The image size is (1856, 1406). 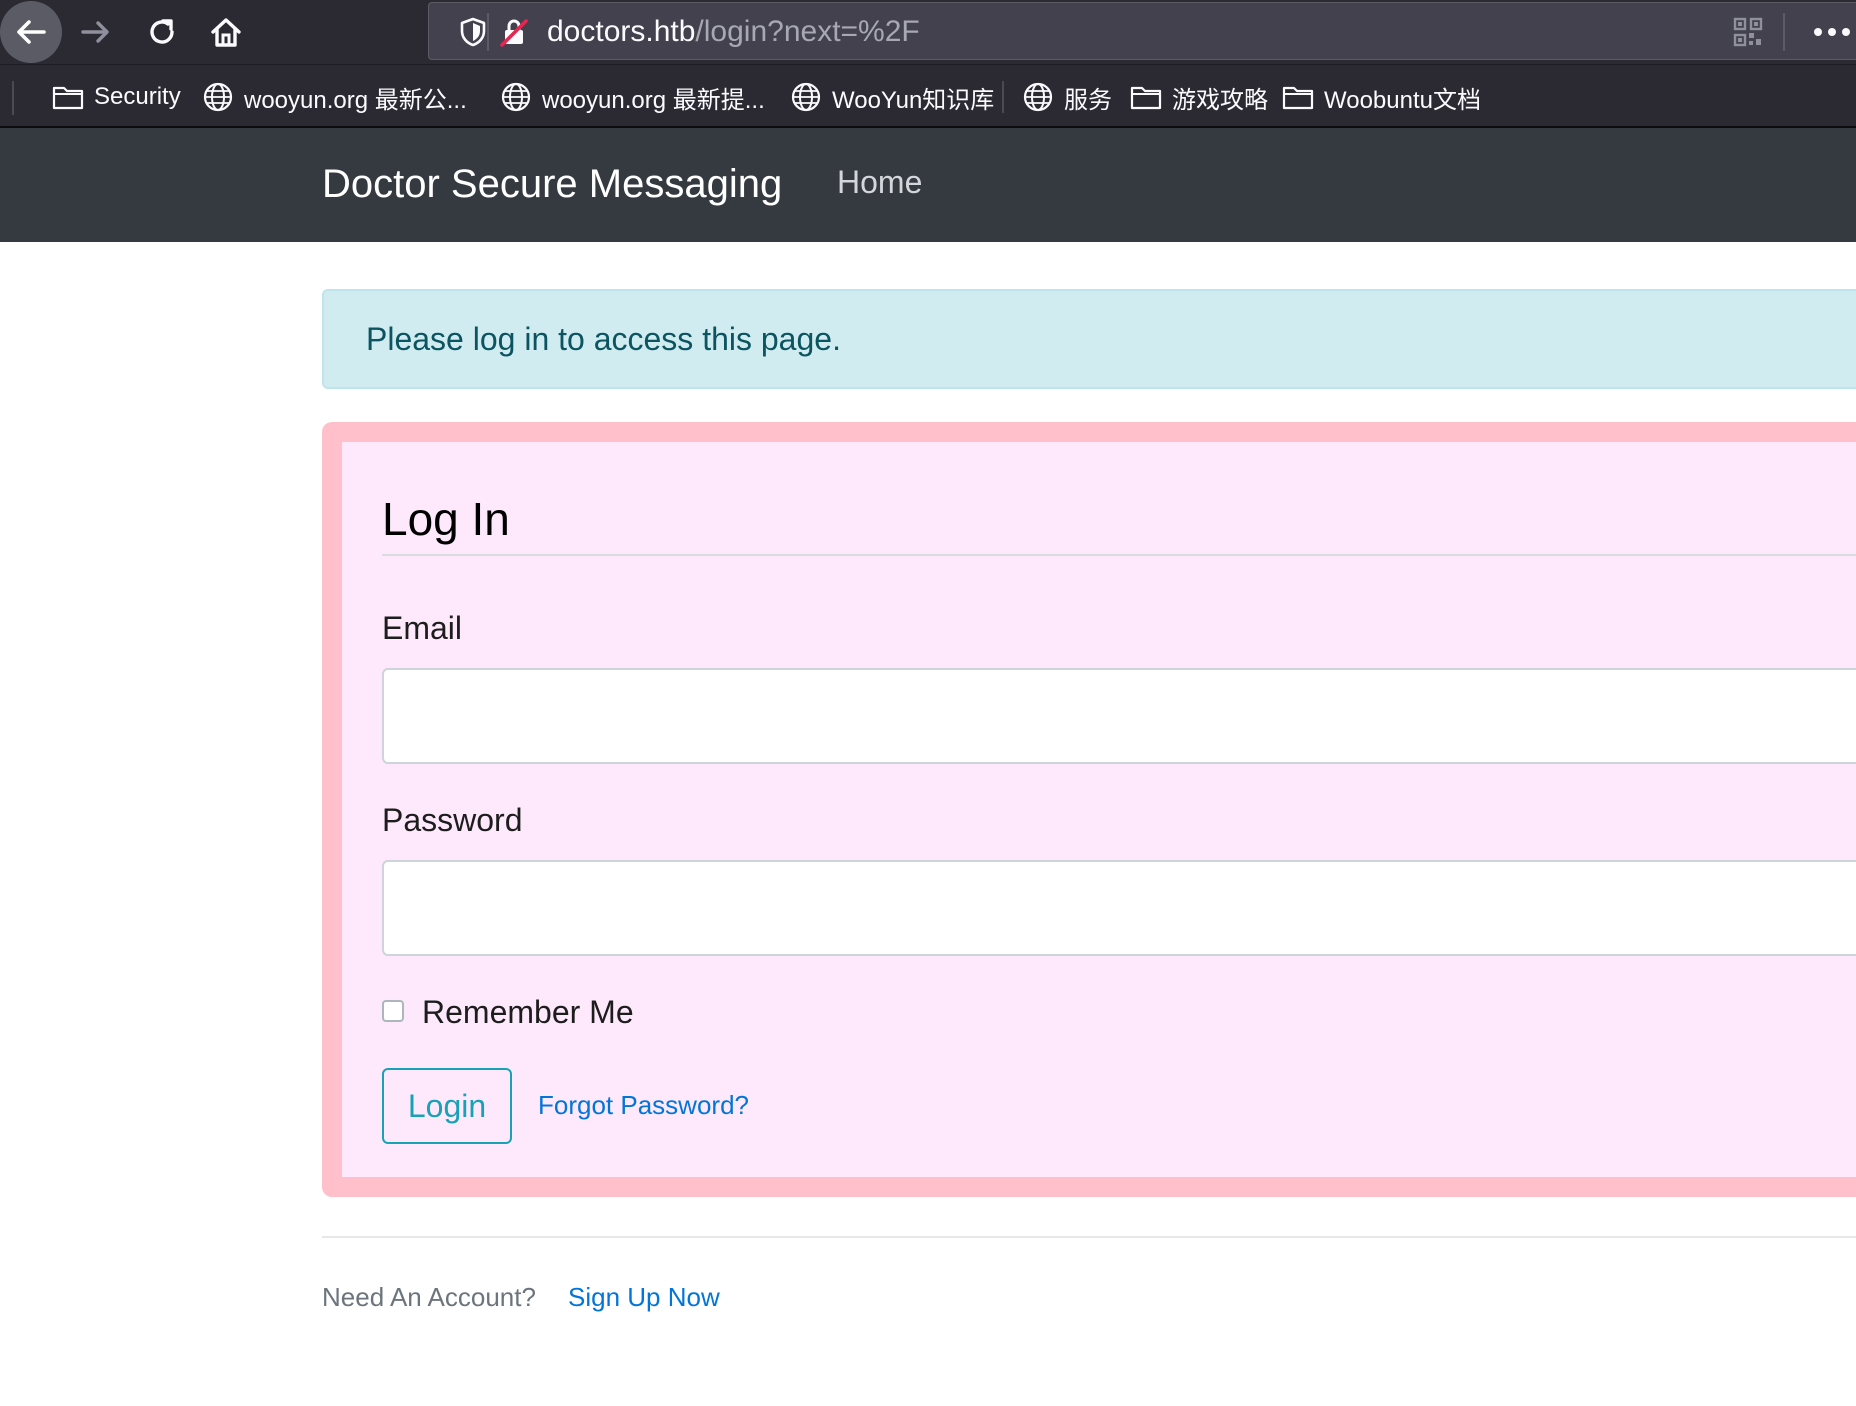 I want to click on browser-toolbar: doctors.htb/login?next=%2F, so click(x=928, y=32).